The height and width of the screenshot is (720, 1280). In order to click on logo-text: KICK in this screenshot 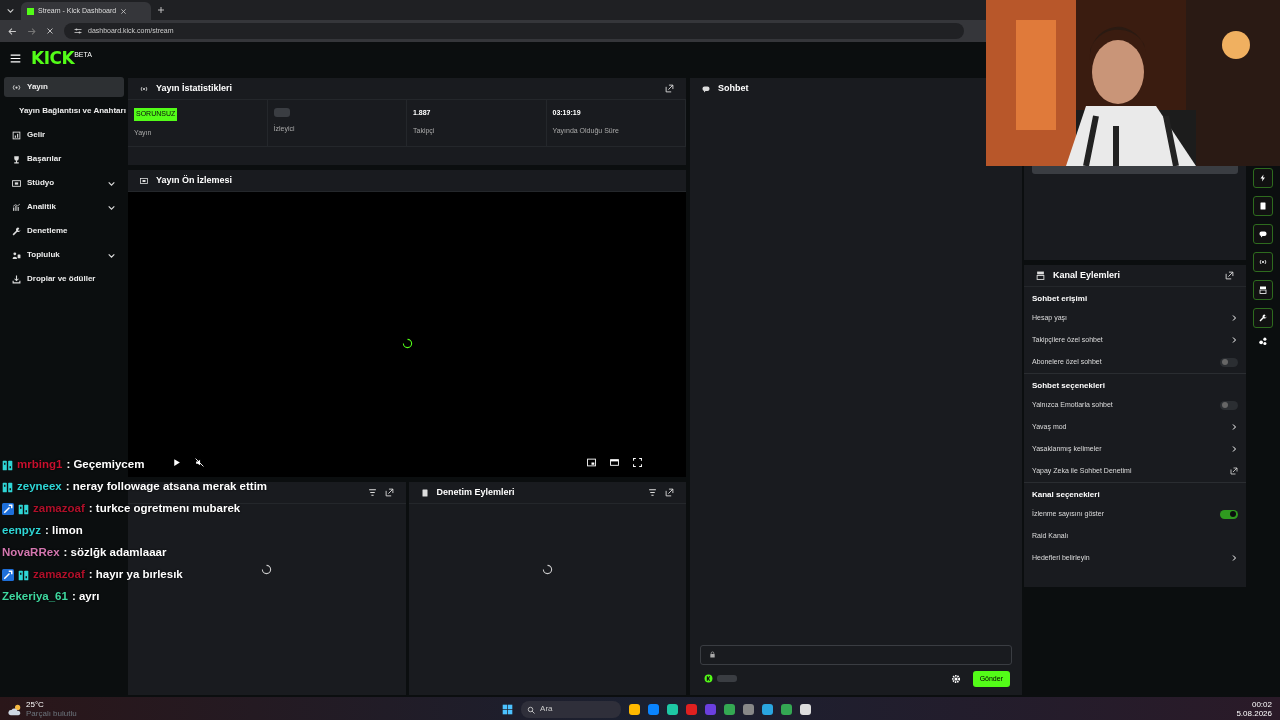, I will do `click(53, 58)`.